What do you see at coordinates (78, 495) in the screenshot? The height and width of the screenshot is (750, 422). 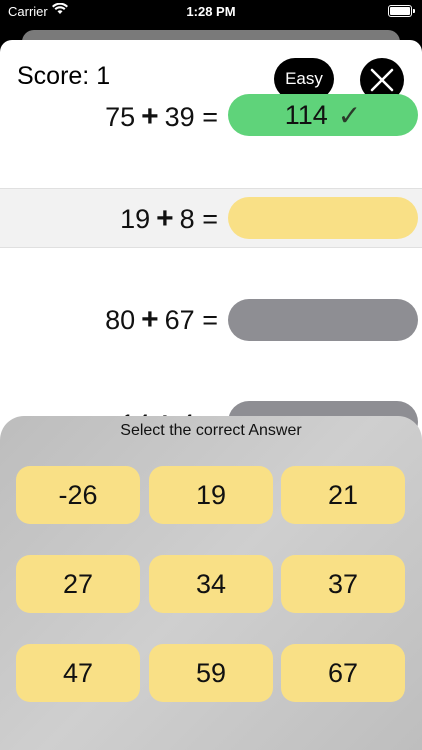 I see `answer-option: -26` at bounding box center [78, 495].